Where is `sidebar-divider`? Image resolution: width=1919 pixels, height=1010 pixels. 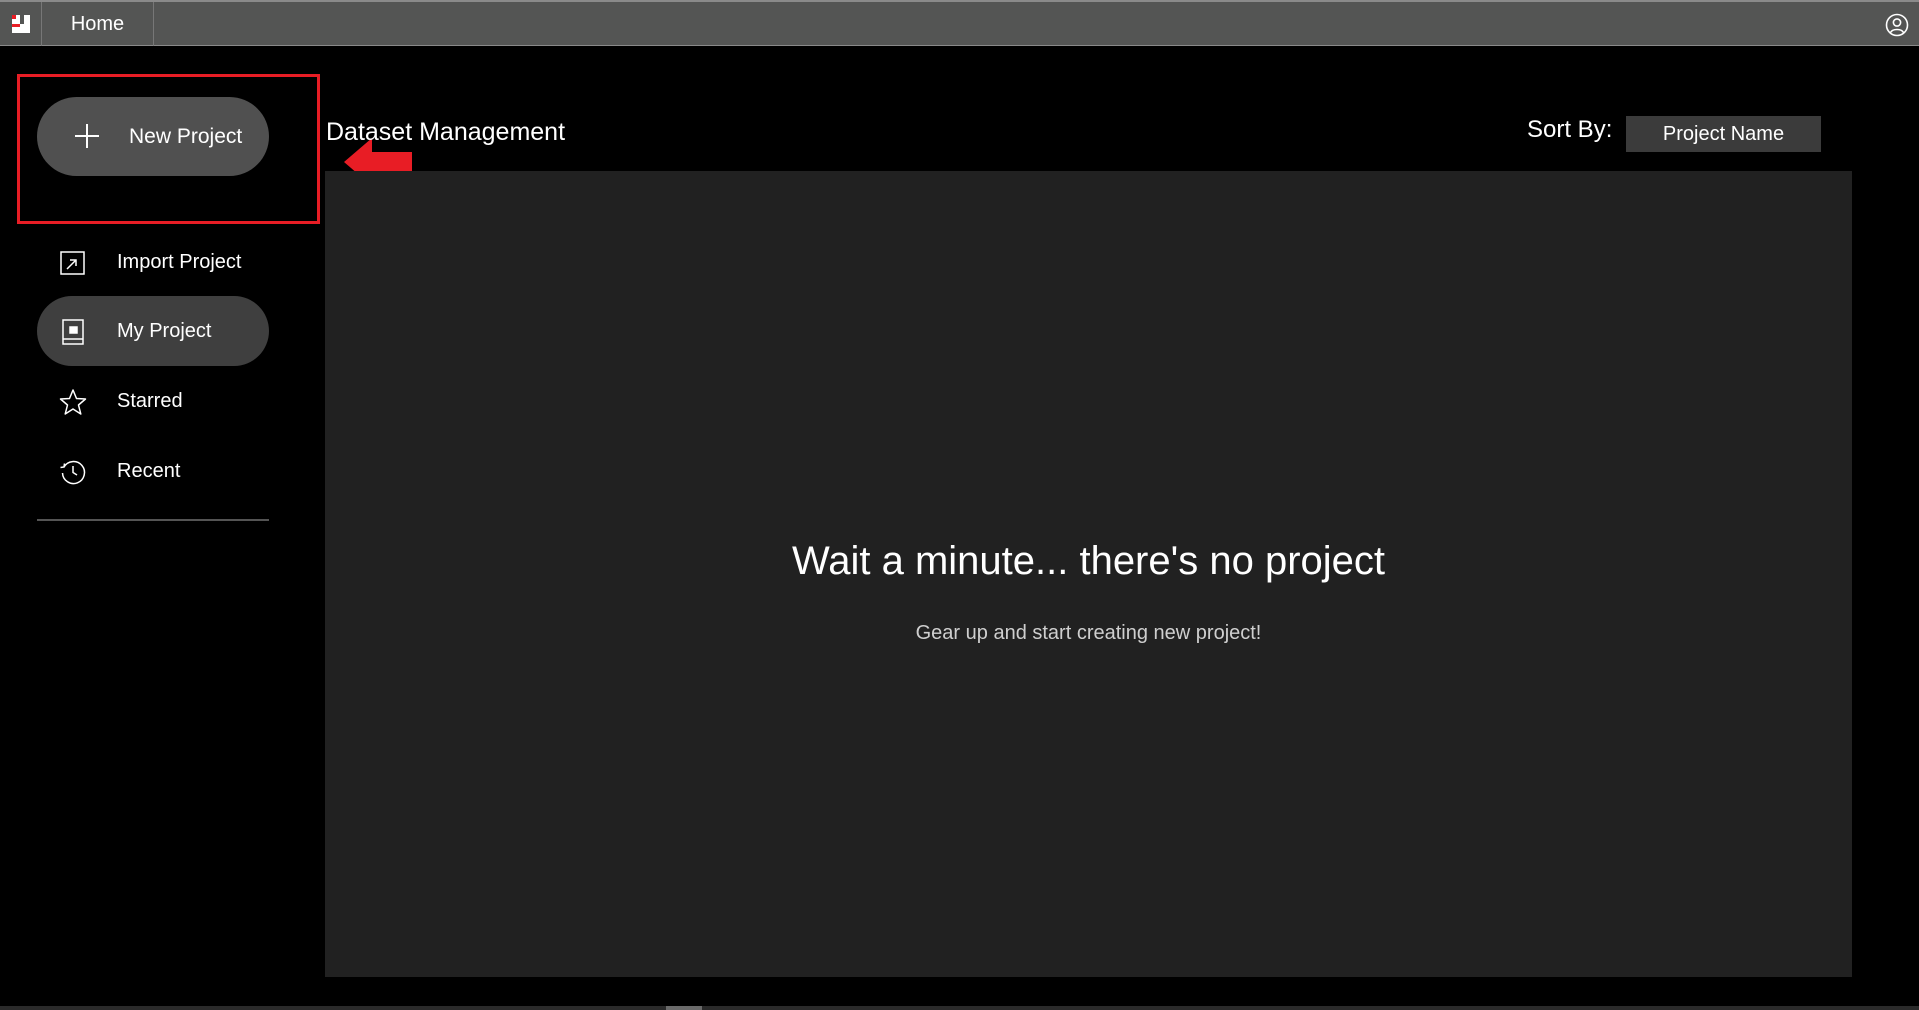
sidebar-divider is located at coordinates (153, 520).